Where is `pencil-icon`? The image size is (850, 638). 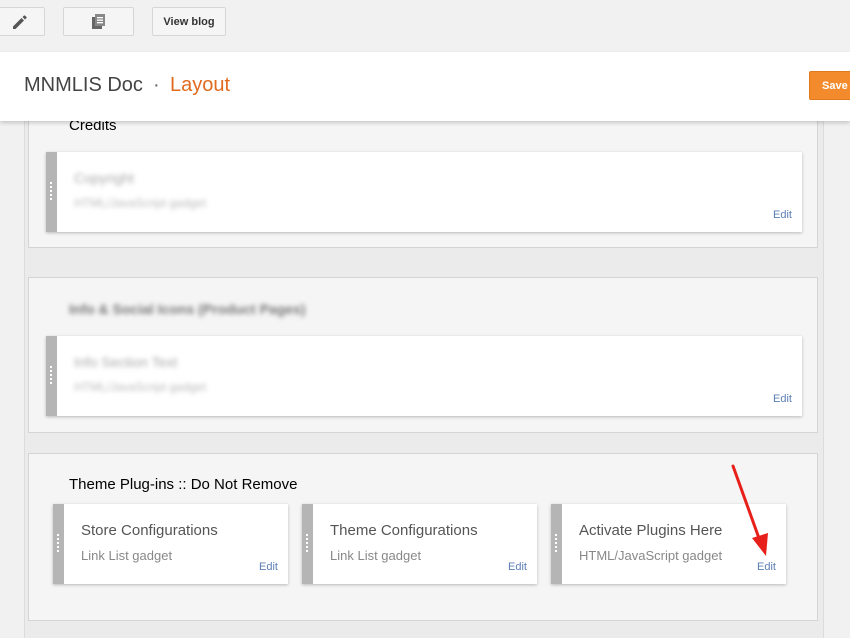 pencil-icon is located at coordinates (19, 21).